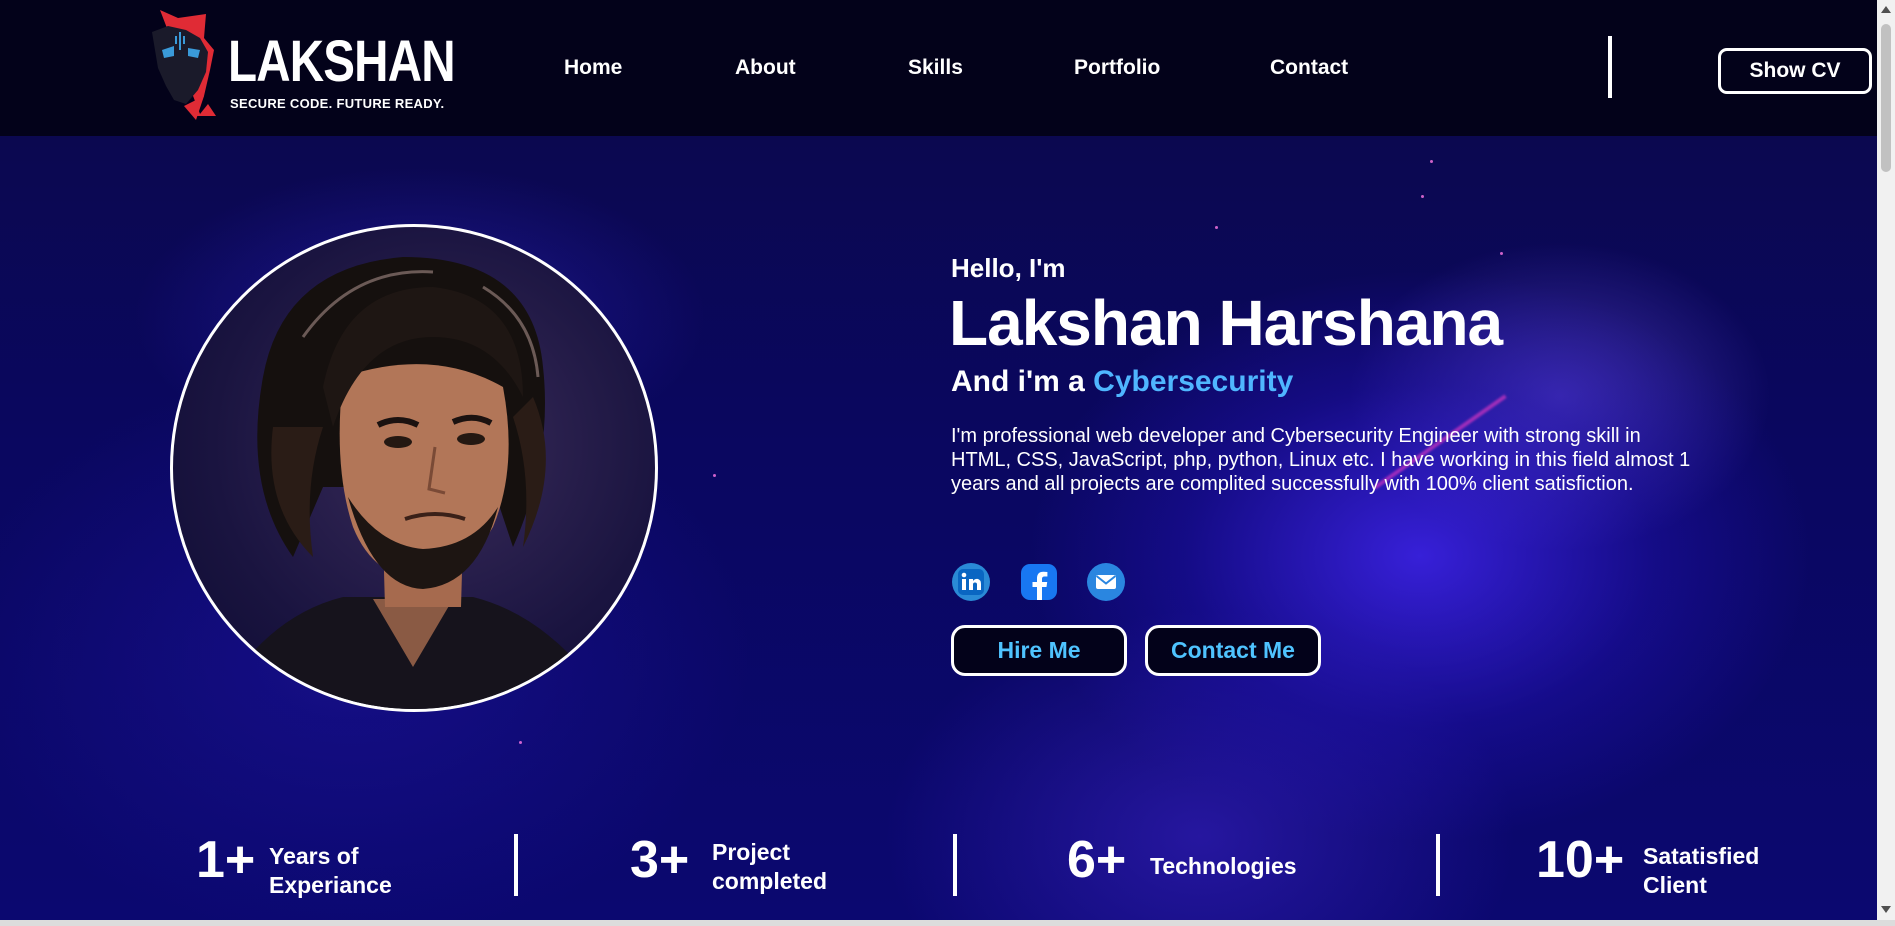 This screenshot has height=926, width=1895. What do you see at coordinates (751, 852) in the screenshot?
I see `stat-label-line: Project` at bounding box center [751, 852].